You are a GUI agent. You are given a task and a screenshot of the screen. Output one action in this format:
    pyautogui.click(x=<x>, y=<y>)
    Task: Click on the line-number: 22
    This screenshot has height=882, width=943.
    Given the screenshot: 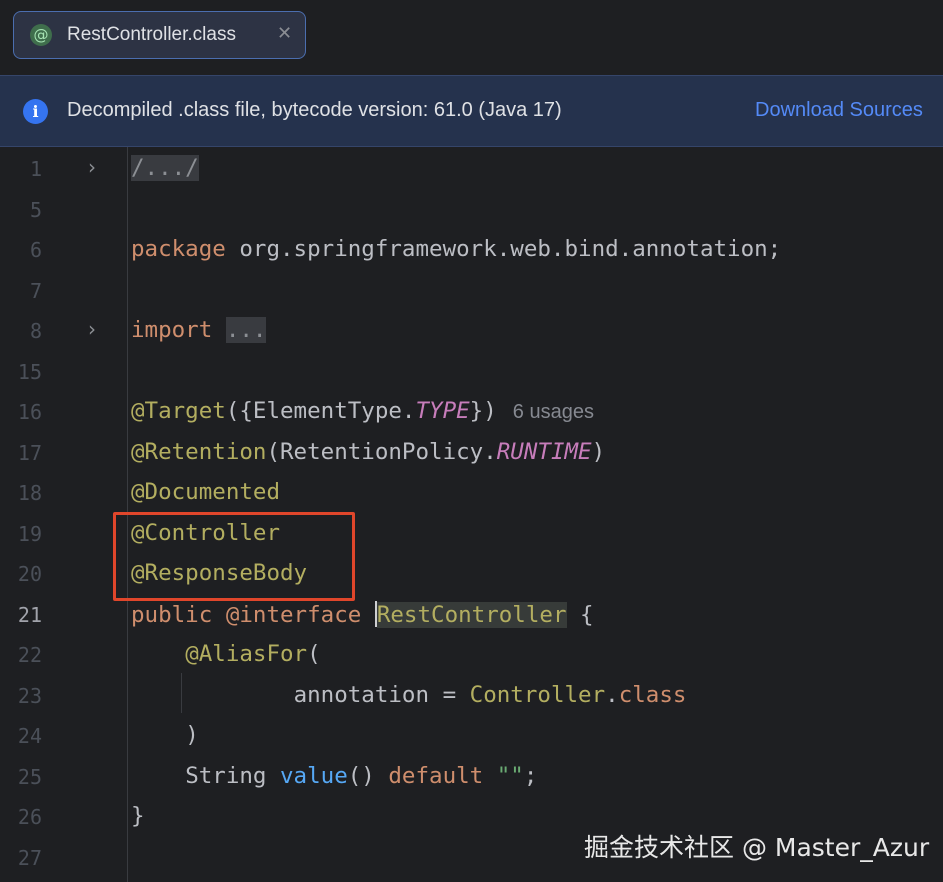 What is the action you would take?
    pyautogui.click(x=29, y=655)
    